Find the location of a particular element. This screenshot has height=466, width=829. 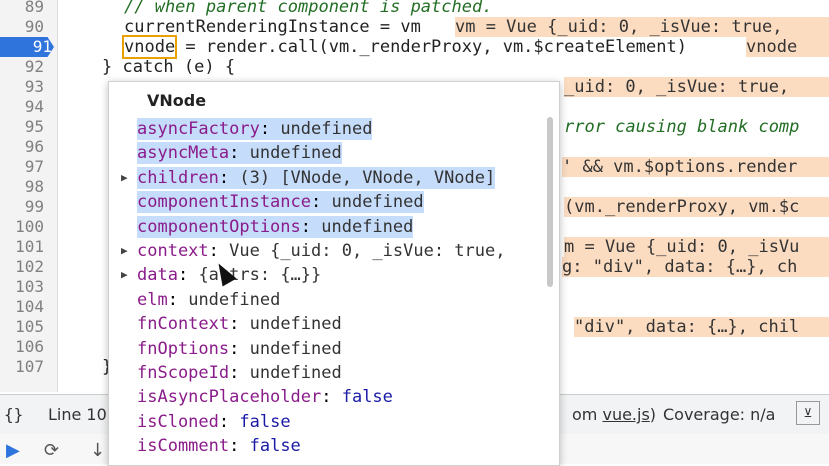

coverage-toggle-icon: ⊻ is located at coordinates (808, 413).